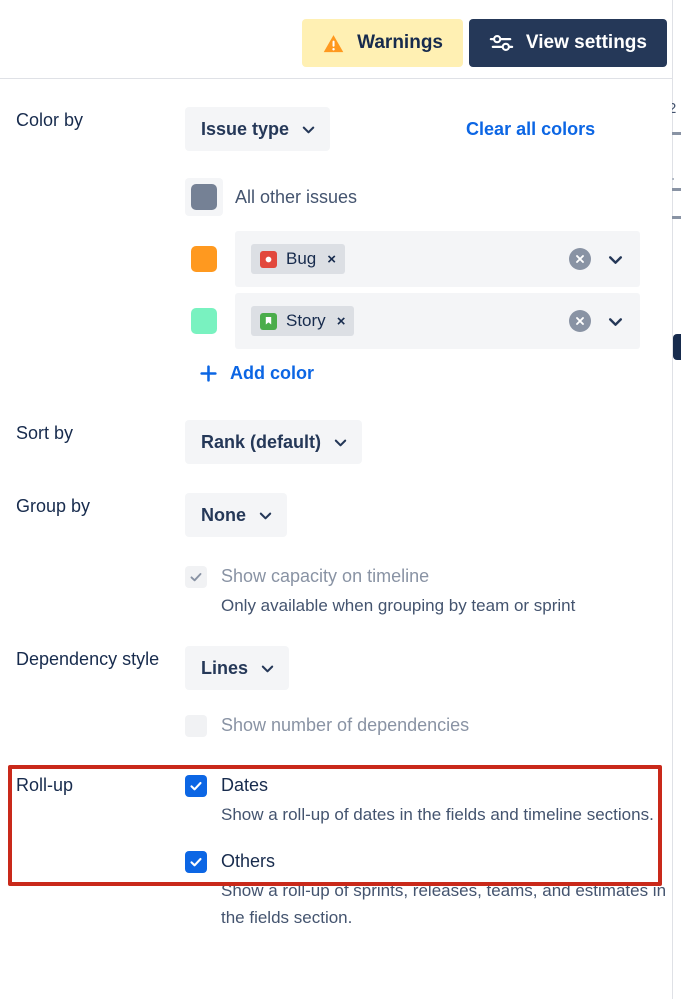 The width and height of the screenshot is (681, 999). Describe the element at coordinates (428, 861) in the screenshot. I see `rollup-others-checkbox-row: Others` at that location.